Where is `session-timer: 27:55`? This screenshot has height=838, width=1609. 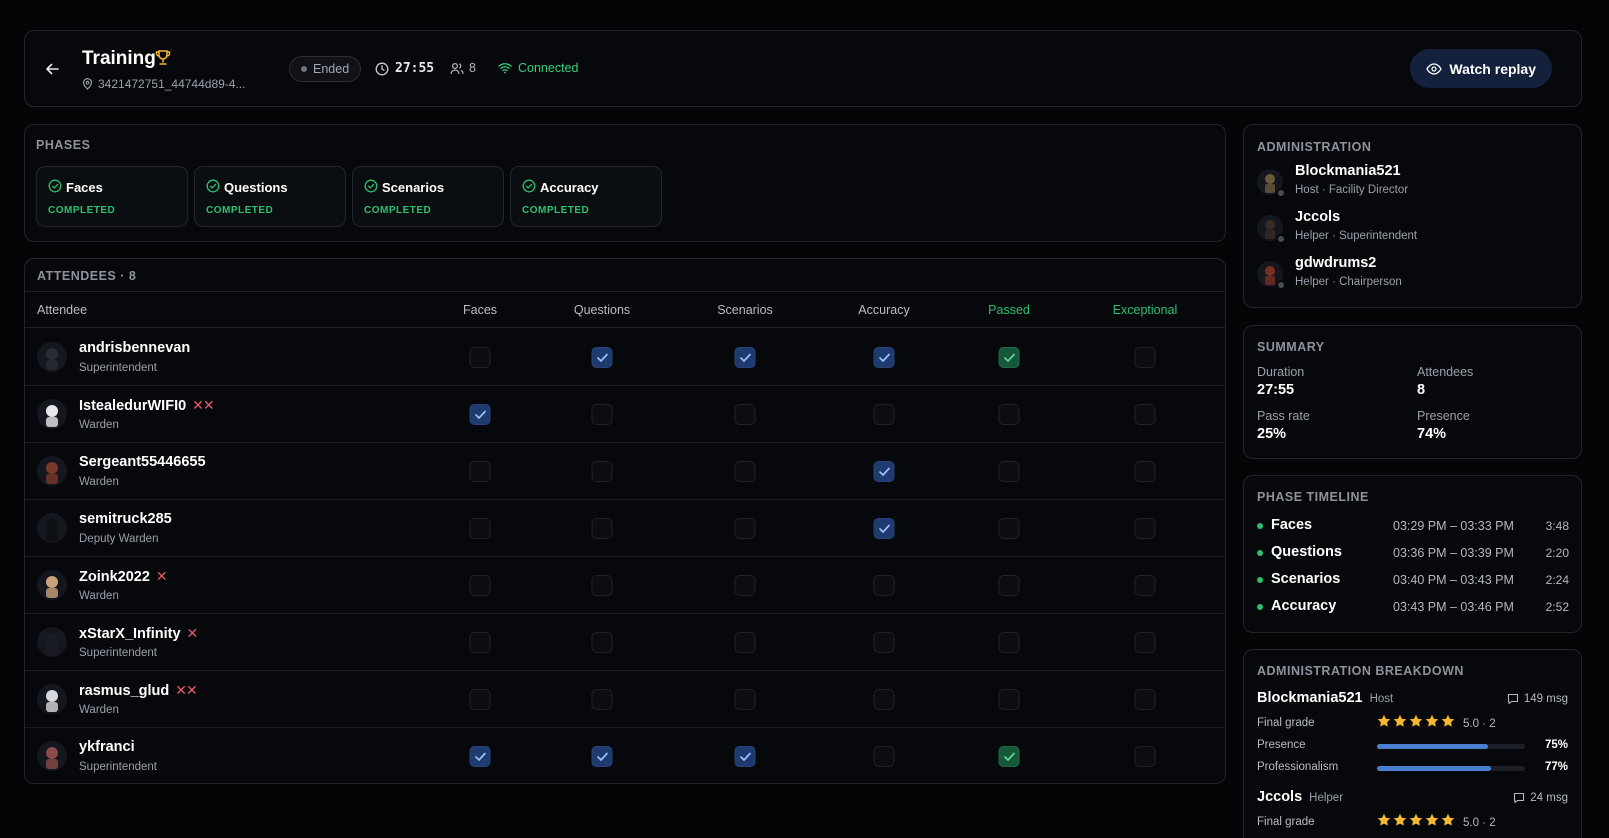
session-timer: 27:55 is located at coordinates (404, 68).